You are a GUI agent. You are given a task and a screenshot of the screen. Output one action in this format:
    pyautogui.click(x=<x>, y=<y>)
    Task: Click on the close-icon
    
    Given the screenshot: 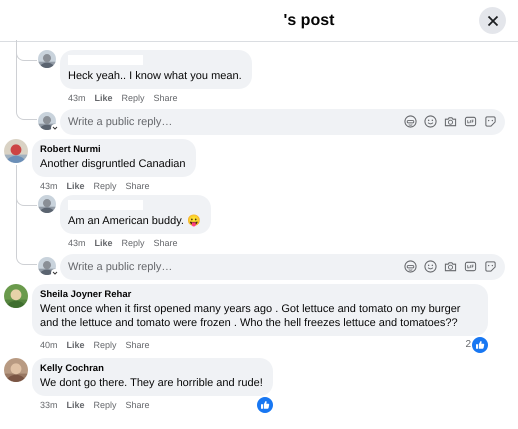 What is the action you would take?
    pyautogui.click(x=492, y=20)
    